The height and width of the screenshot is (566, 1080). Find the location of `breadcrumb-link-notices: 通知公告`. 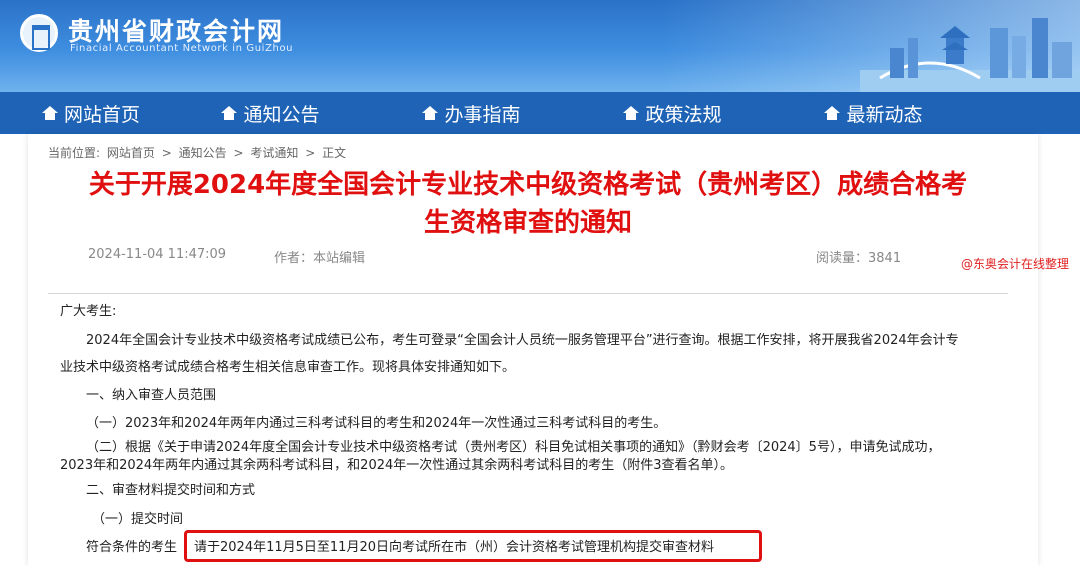

breadcrumb-link-notices: 通知公告 is located at coordinates (203, 153).